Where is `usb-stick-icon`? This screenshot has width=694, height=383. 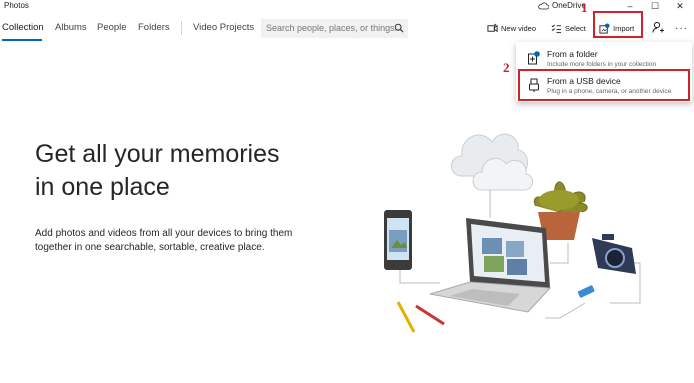
usb-stick-icon is located at coordinates (586, 291).